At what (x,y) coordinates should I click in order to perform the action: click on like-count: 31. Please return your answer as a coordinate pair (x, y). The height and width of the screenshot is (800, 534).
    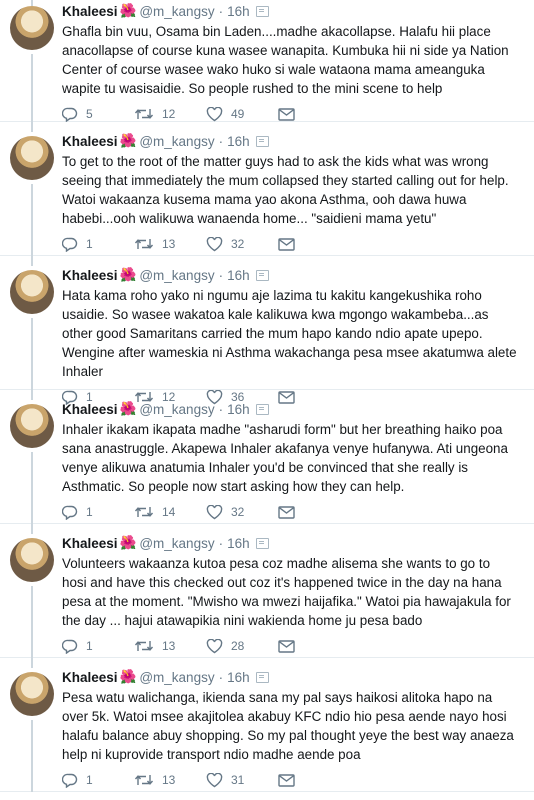
    Looking at the image, I should click on (238, 780).